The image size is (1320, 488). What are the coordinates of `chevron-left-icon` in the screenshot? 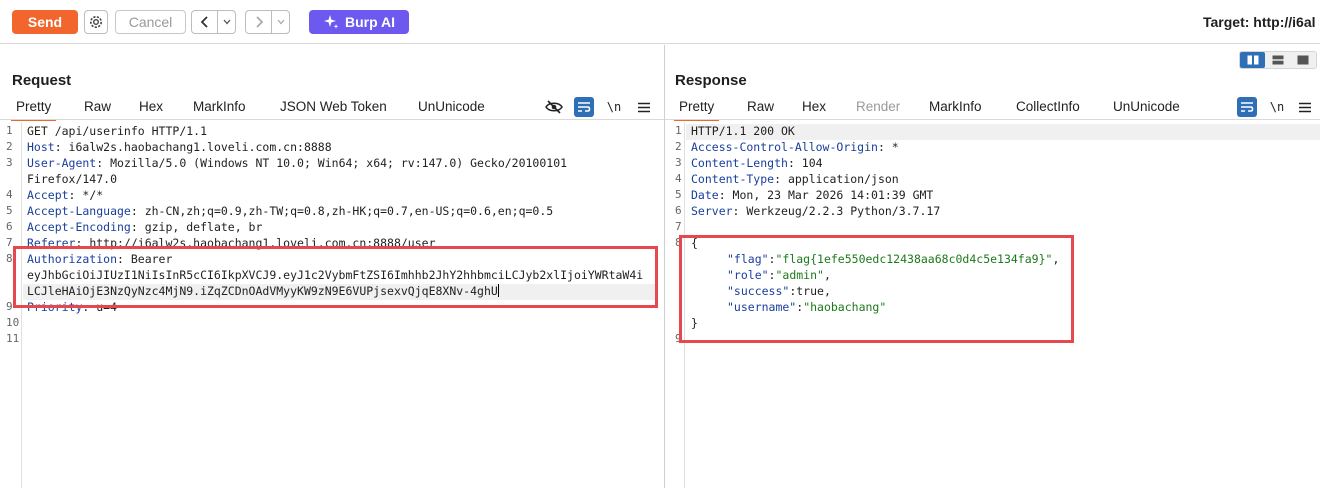 It's located at (204, 22).